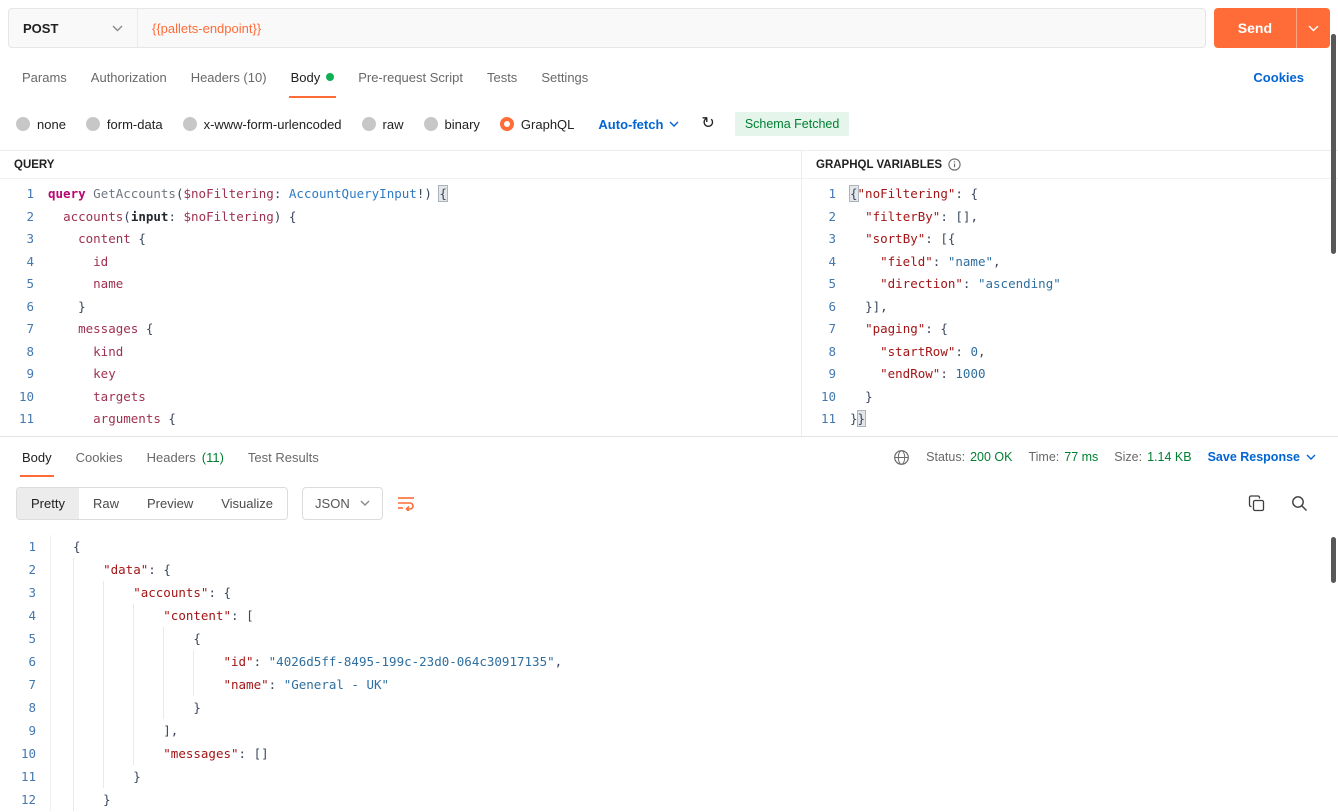 The height and width of the screenshot is (812, 1338). I want to click on radio-binary: binary, so click(451, 124).